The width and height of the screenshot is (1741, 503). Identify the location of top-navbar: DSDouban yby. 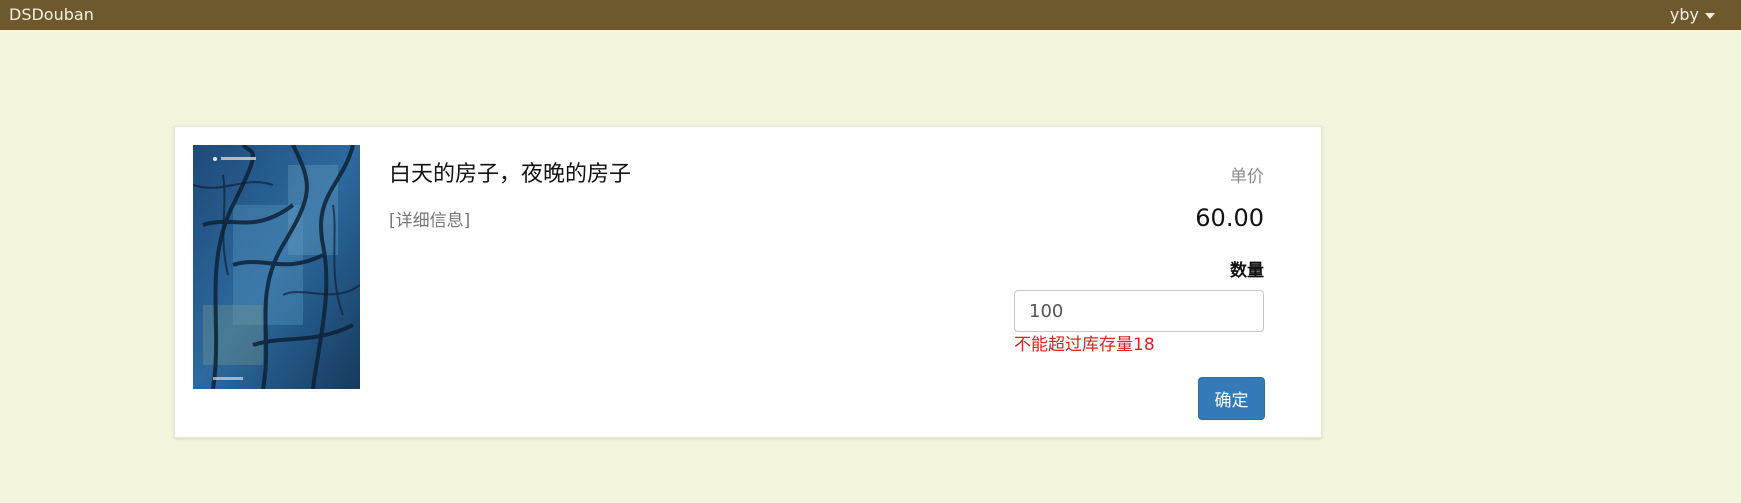
(870, 15).